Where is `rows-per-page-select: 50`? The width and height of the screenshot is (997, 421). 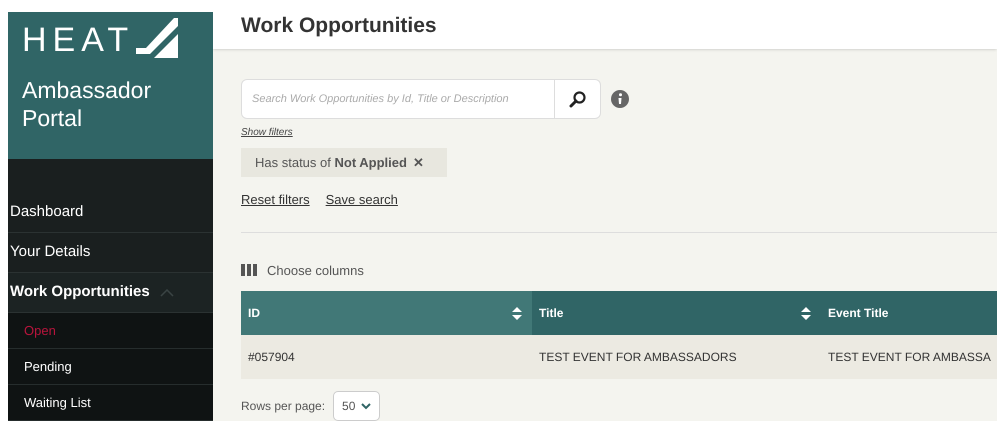 rows-per-page-select: 50 is located at coordinates (356, 406).